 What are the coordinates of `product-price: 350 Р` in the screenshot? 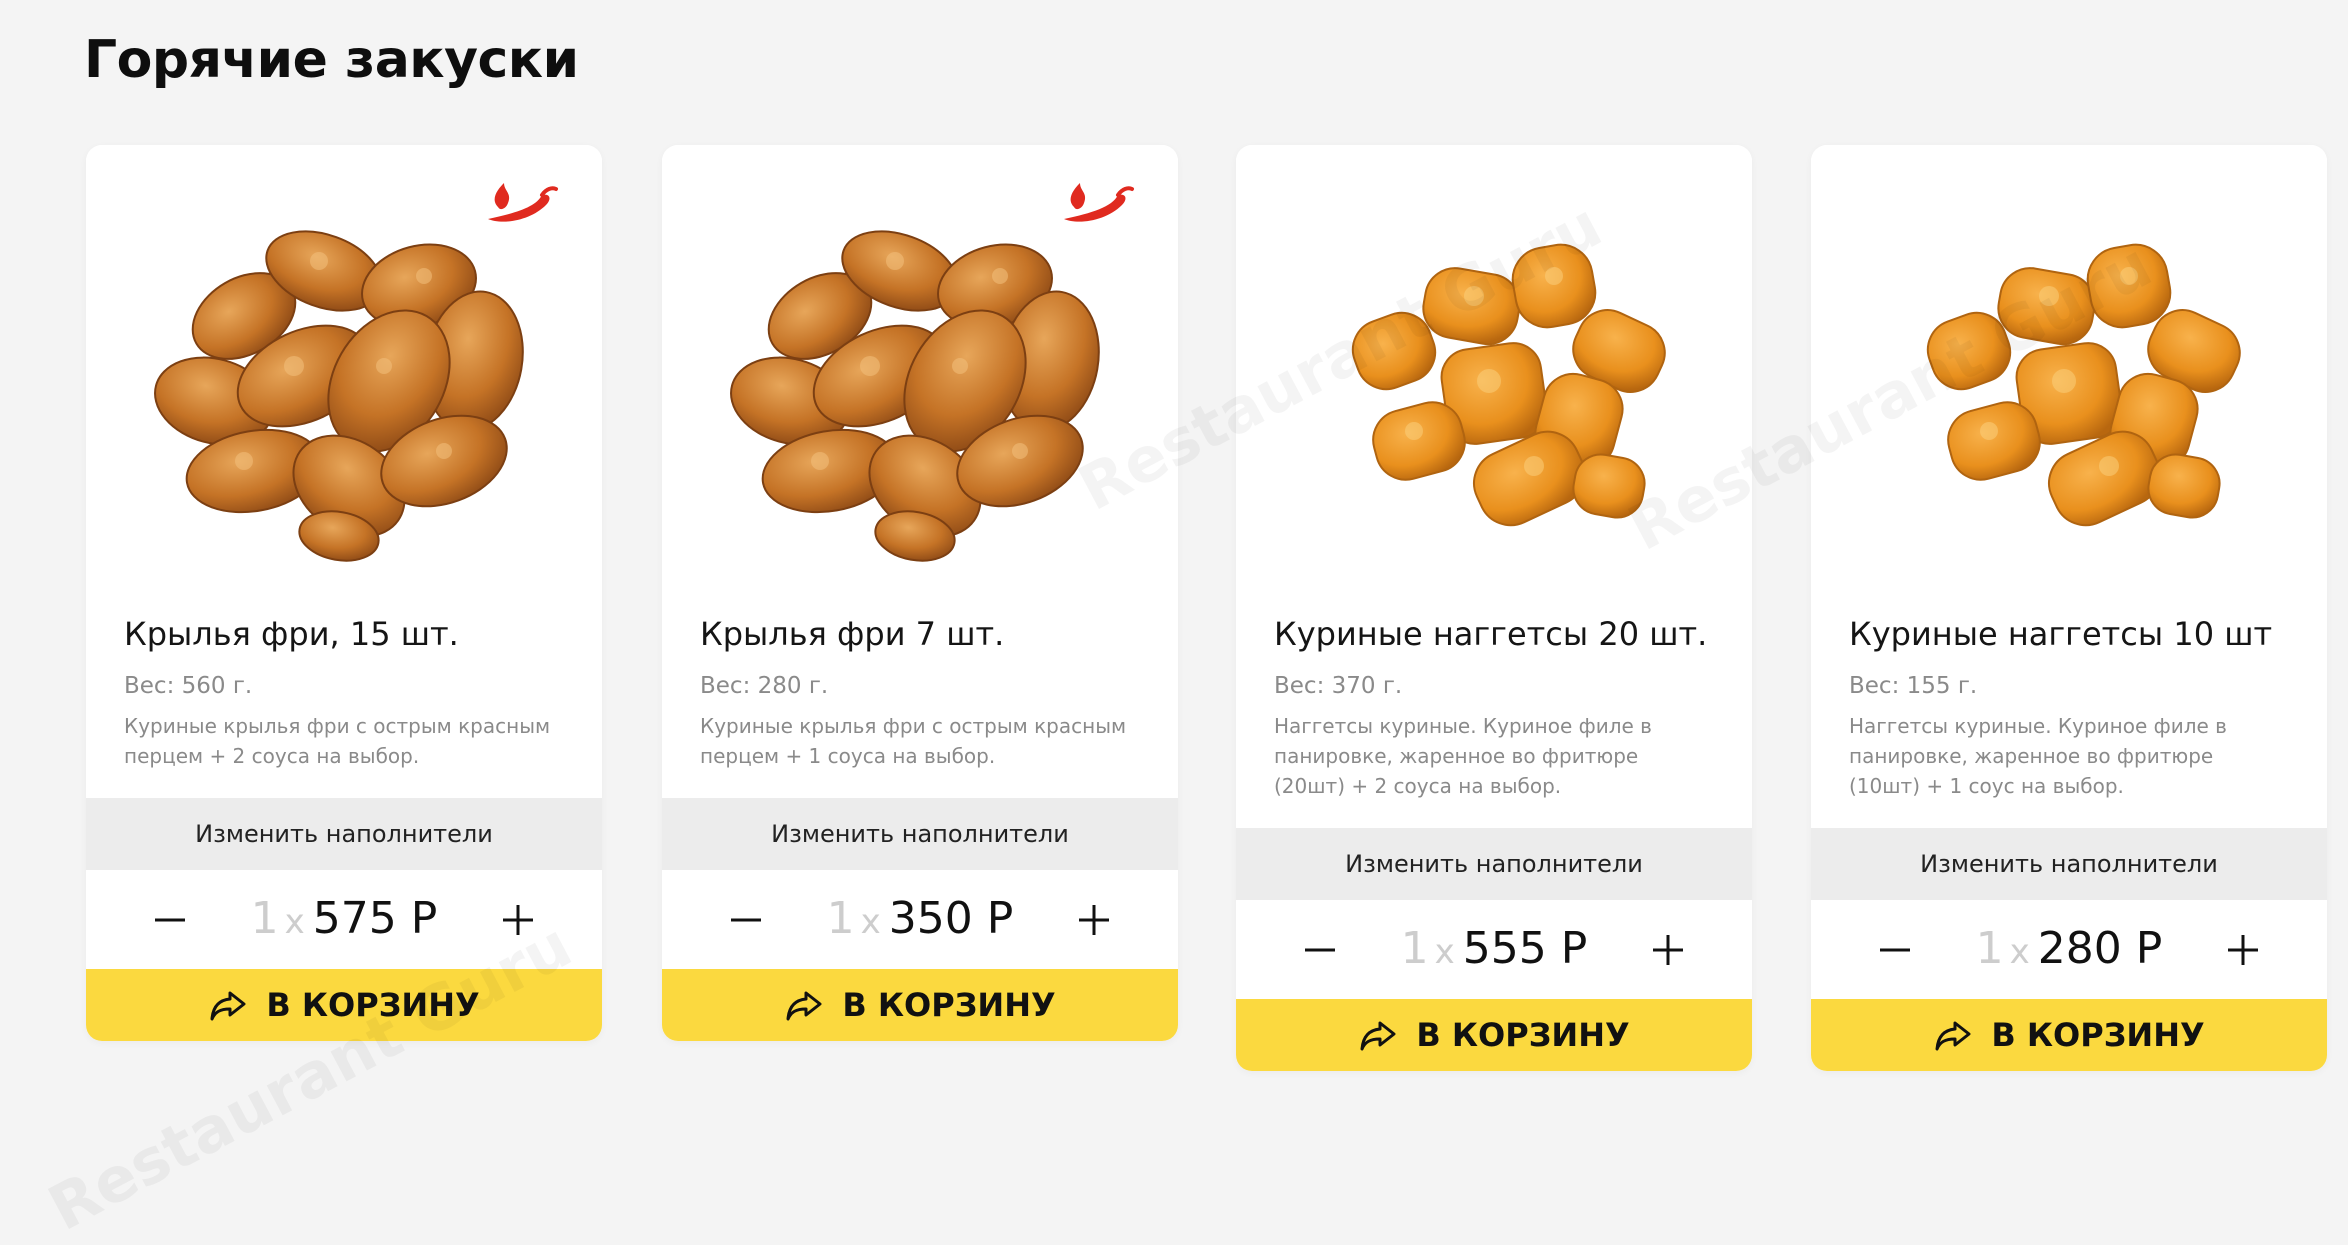 It's located at (951, 918).